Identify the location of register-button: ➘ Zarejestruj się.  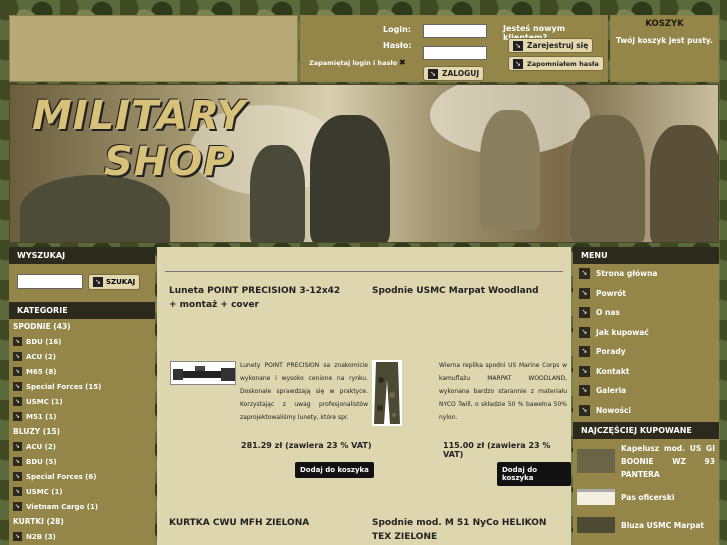
(551, 45).